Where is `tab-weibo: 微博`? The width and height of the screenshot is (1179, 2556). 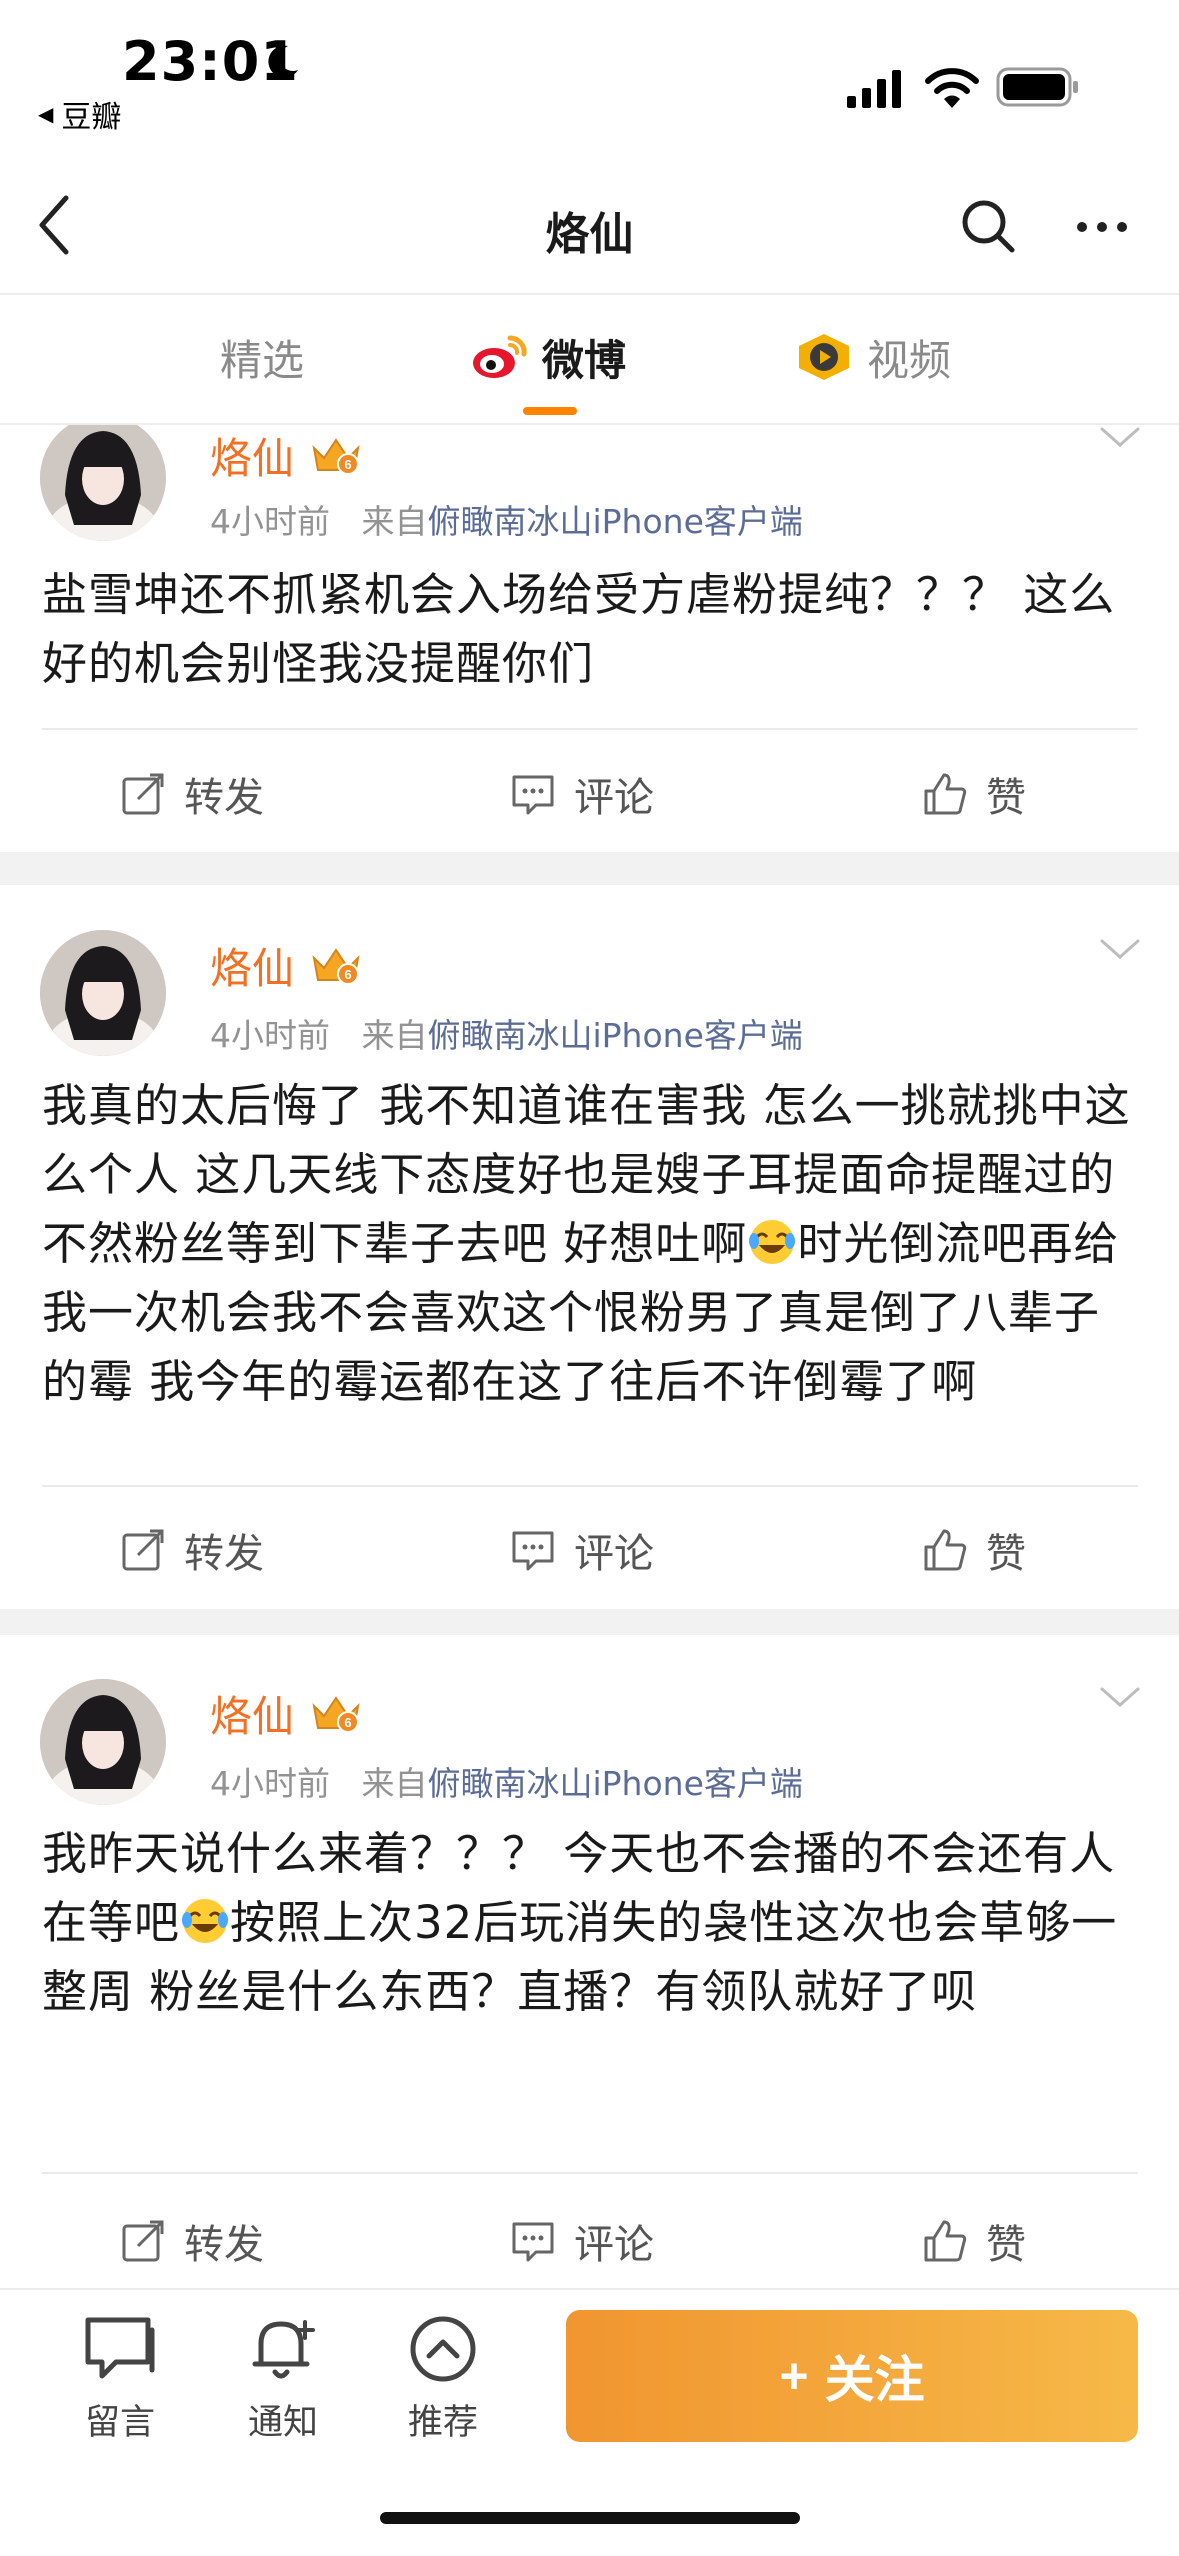 tab-weibo: 微博 is located at coordinates (548, 357).